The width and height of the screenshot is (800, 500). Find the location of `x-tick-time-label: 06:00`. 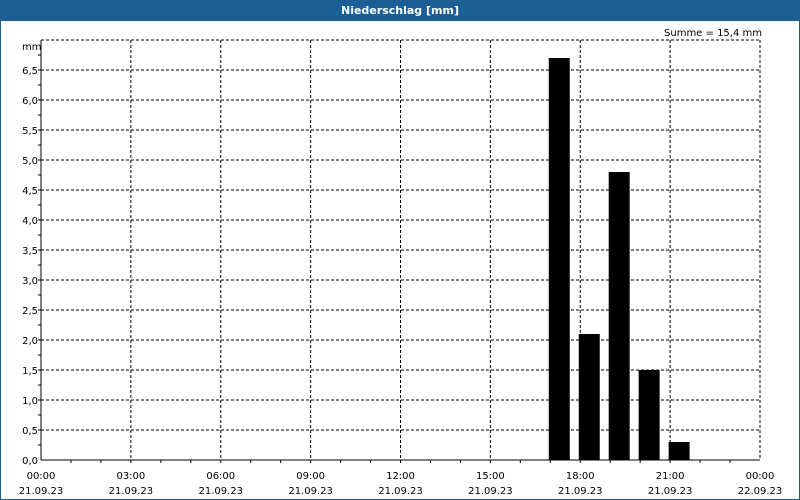

x-tick-time-label: 06:00 is located at coordinates (220, 476).